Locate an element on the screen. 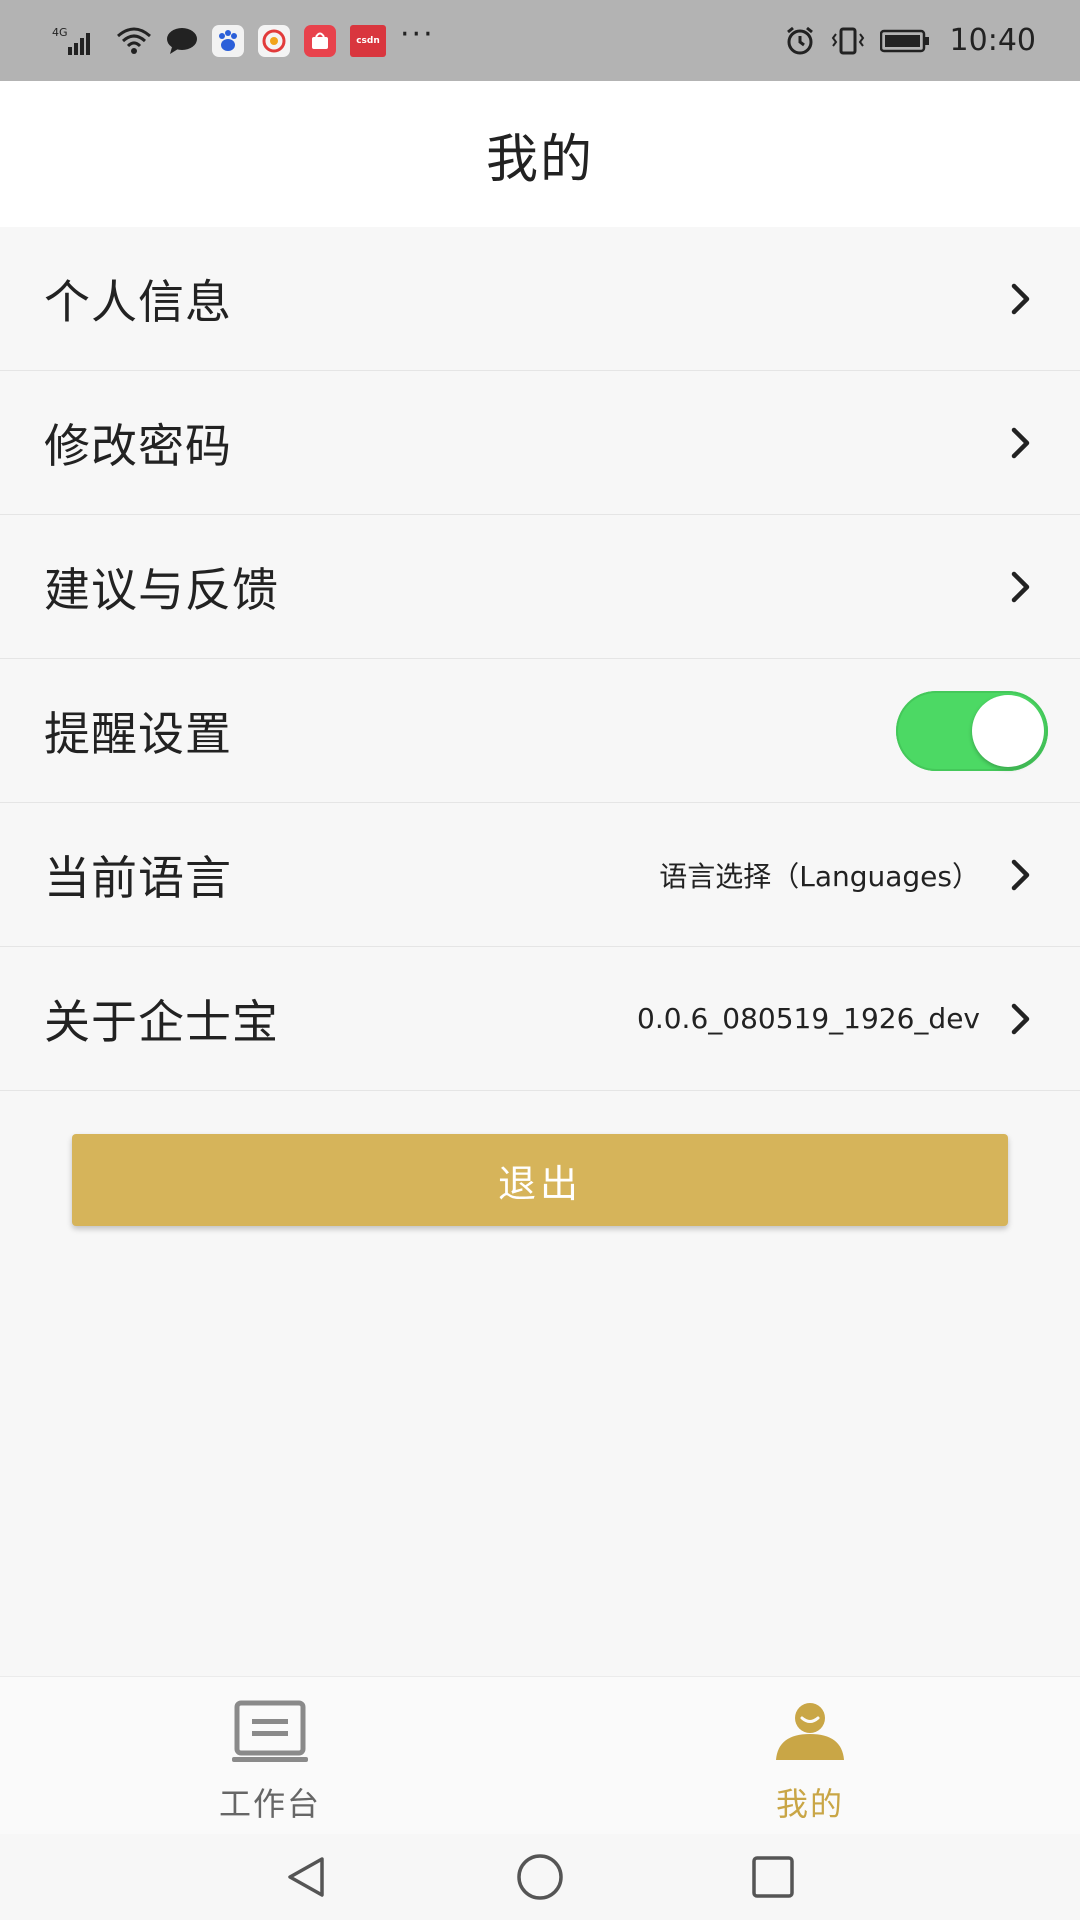 This screenshot has height=1920, width=1080. menu-item-feedback: 建议与反馈 is located at coordinates (540, 587).